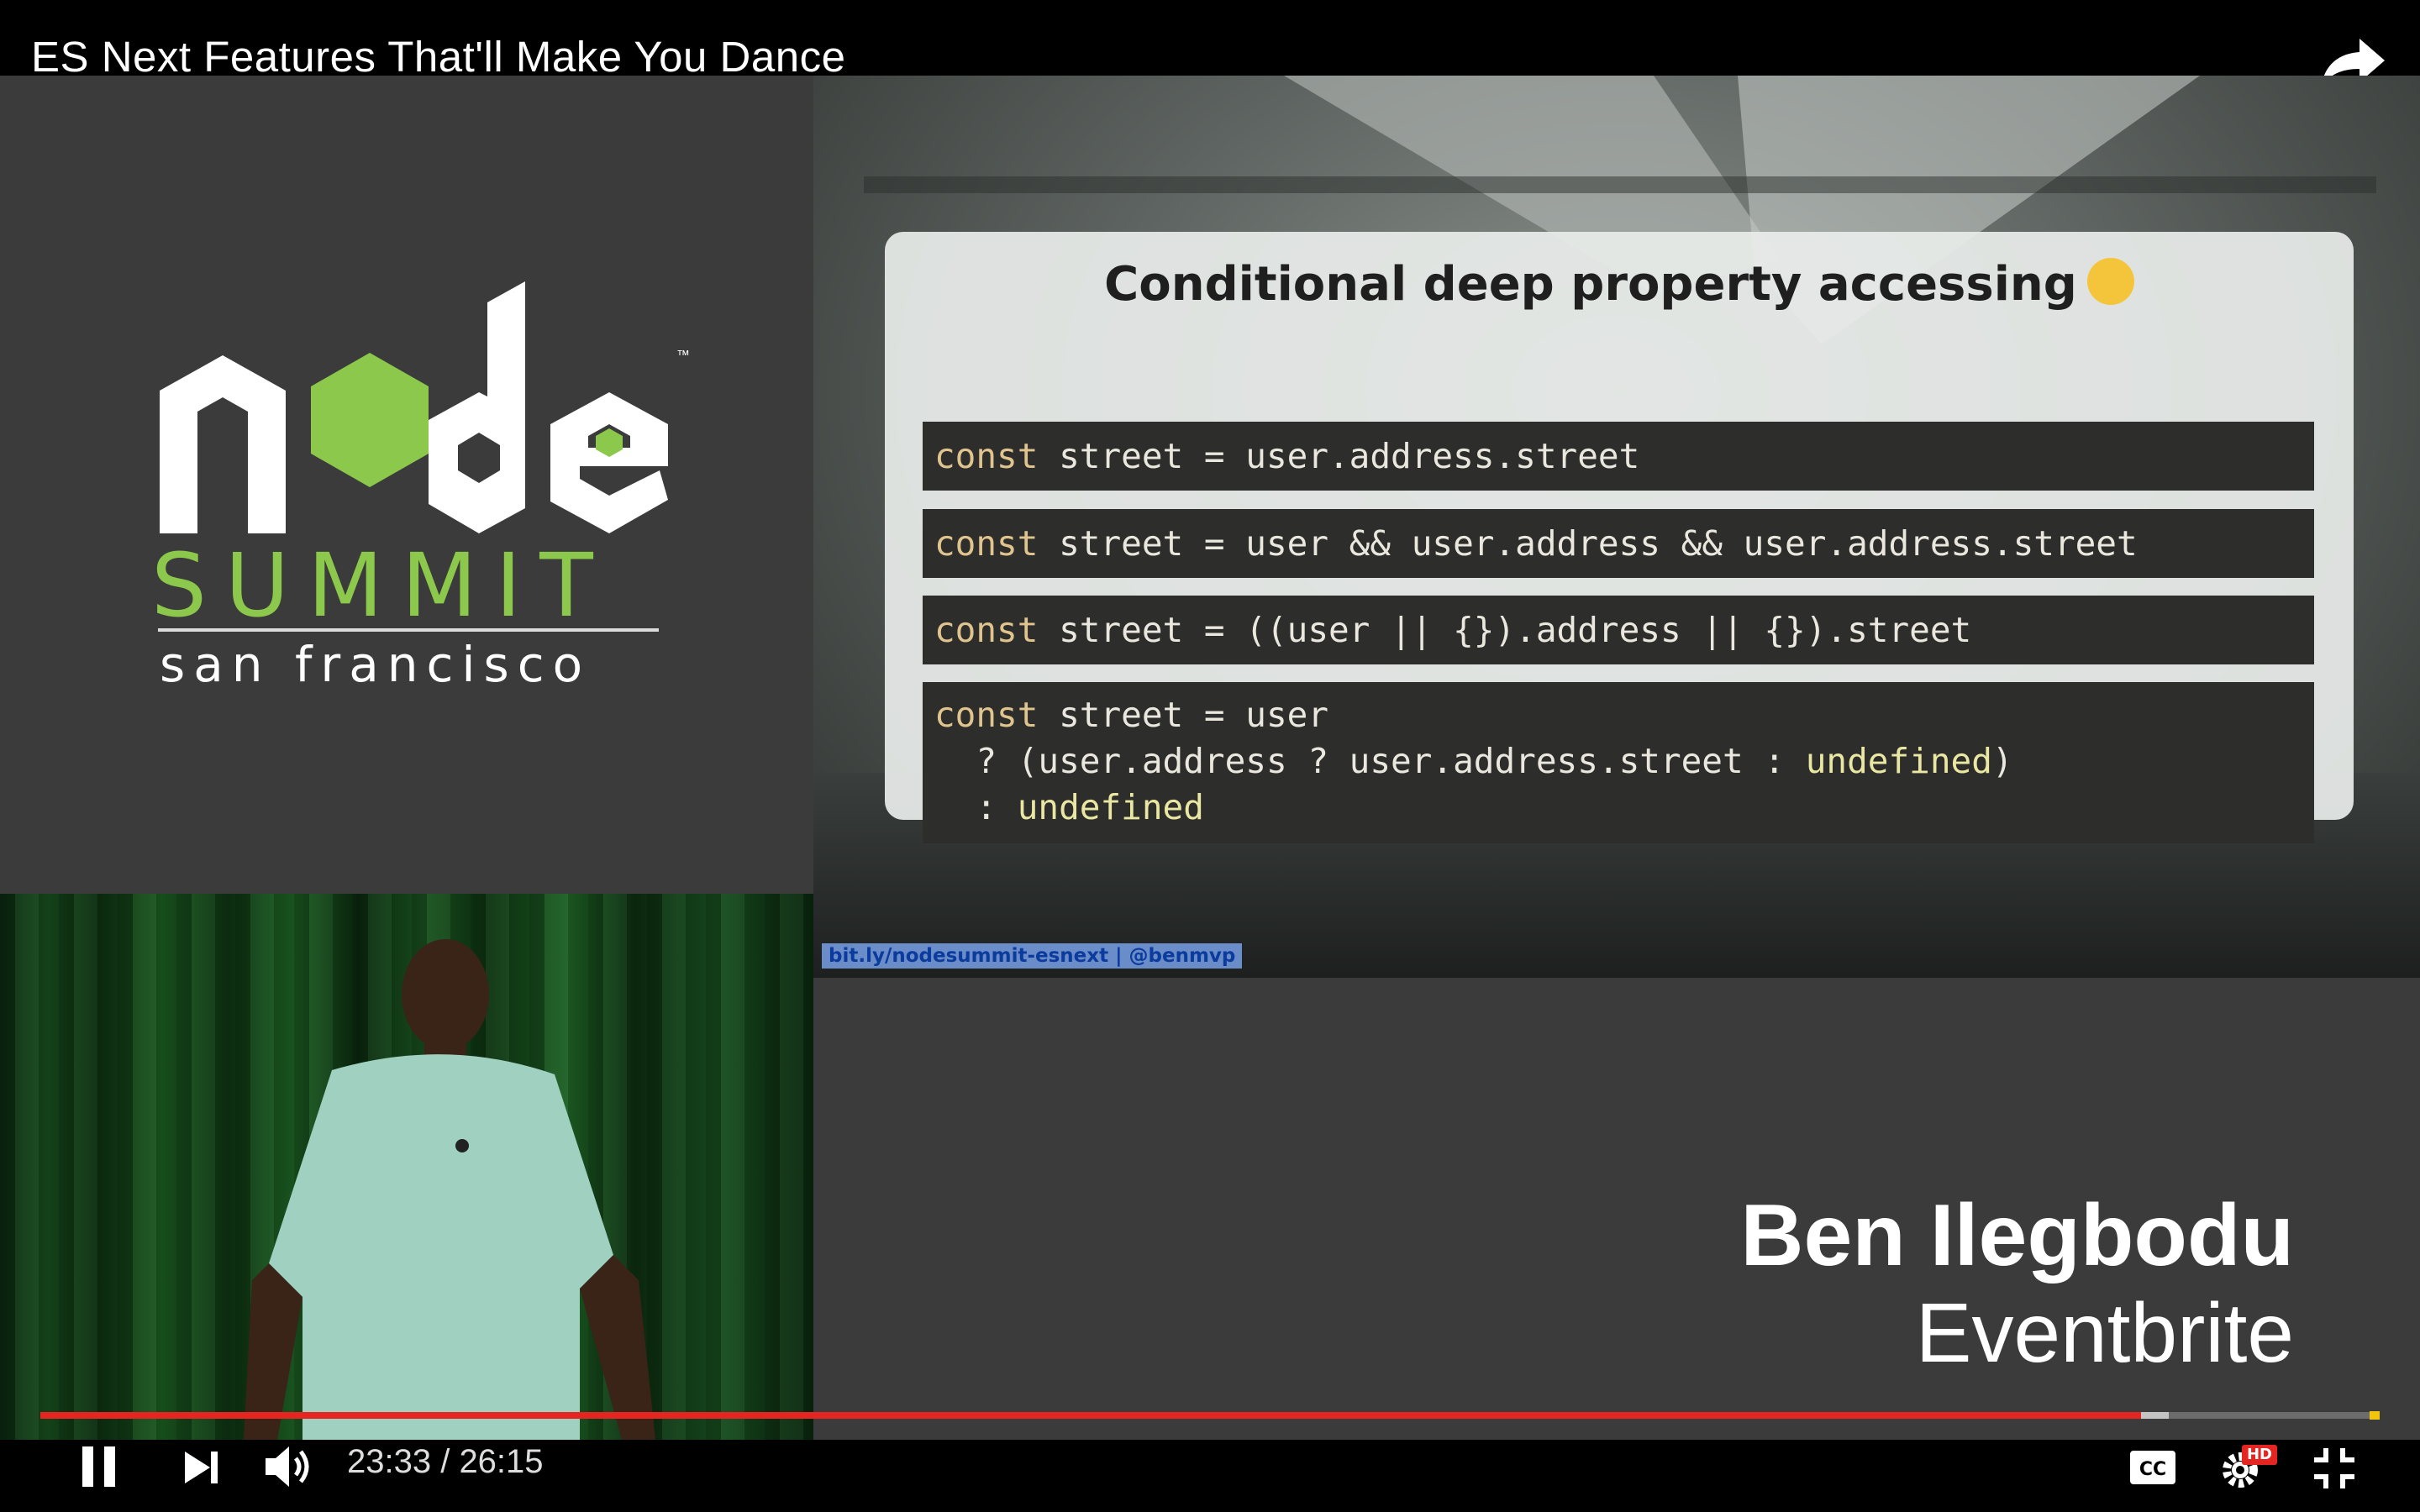 Image resolution: width=2420 pixels, height=1512 pixels. Describe the element at coordinates (1131, 715) in the screenshot. I see `code-line: const street = user` at that location.